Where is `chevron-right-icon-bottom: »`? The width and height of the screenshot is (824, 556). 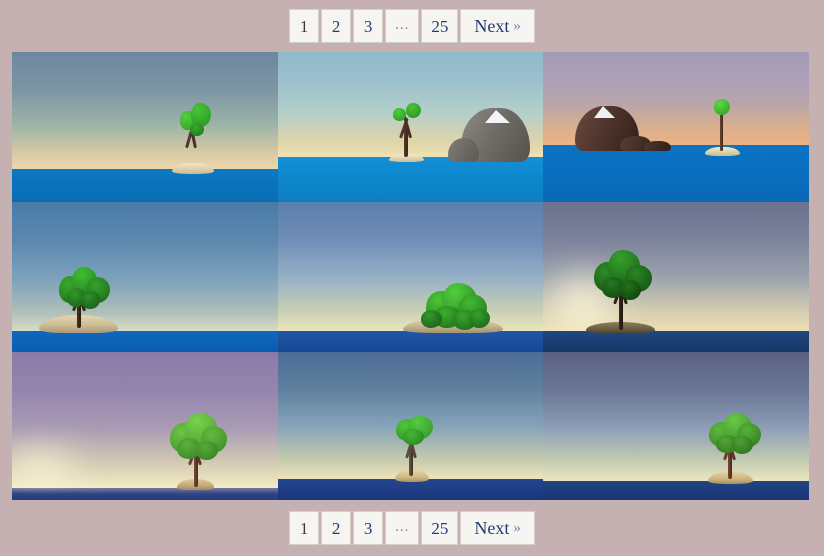
chevron-right-icon-bottom: » is located at coordinates (517, 527).